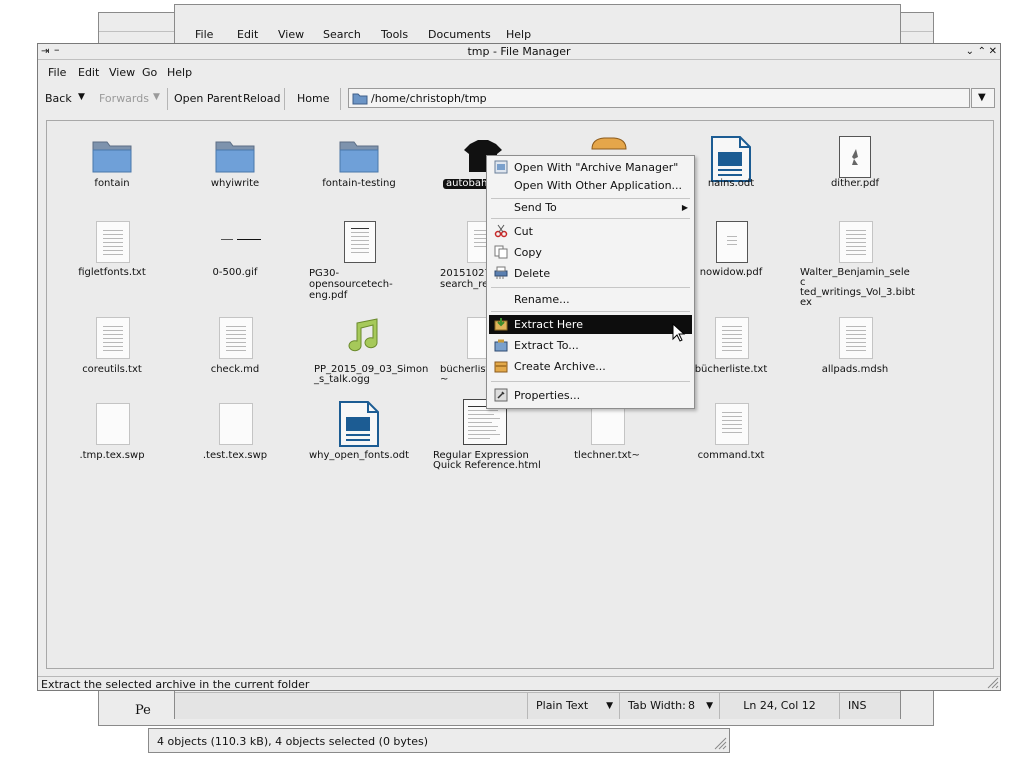 The image size is (1024, 768). I want to click on minimize-icon: ⌄, so click(970, 51).